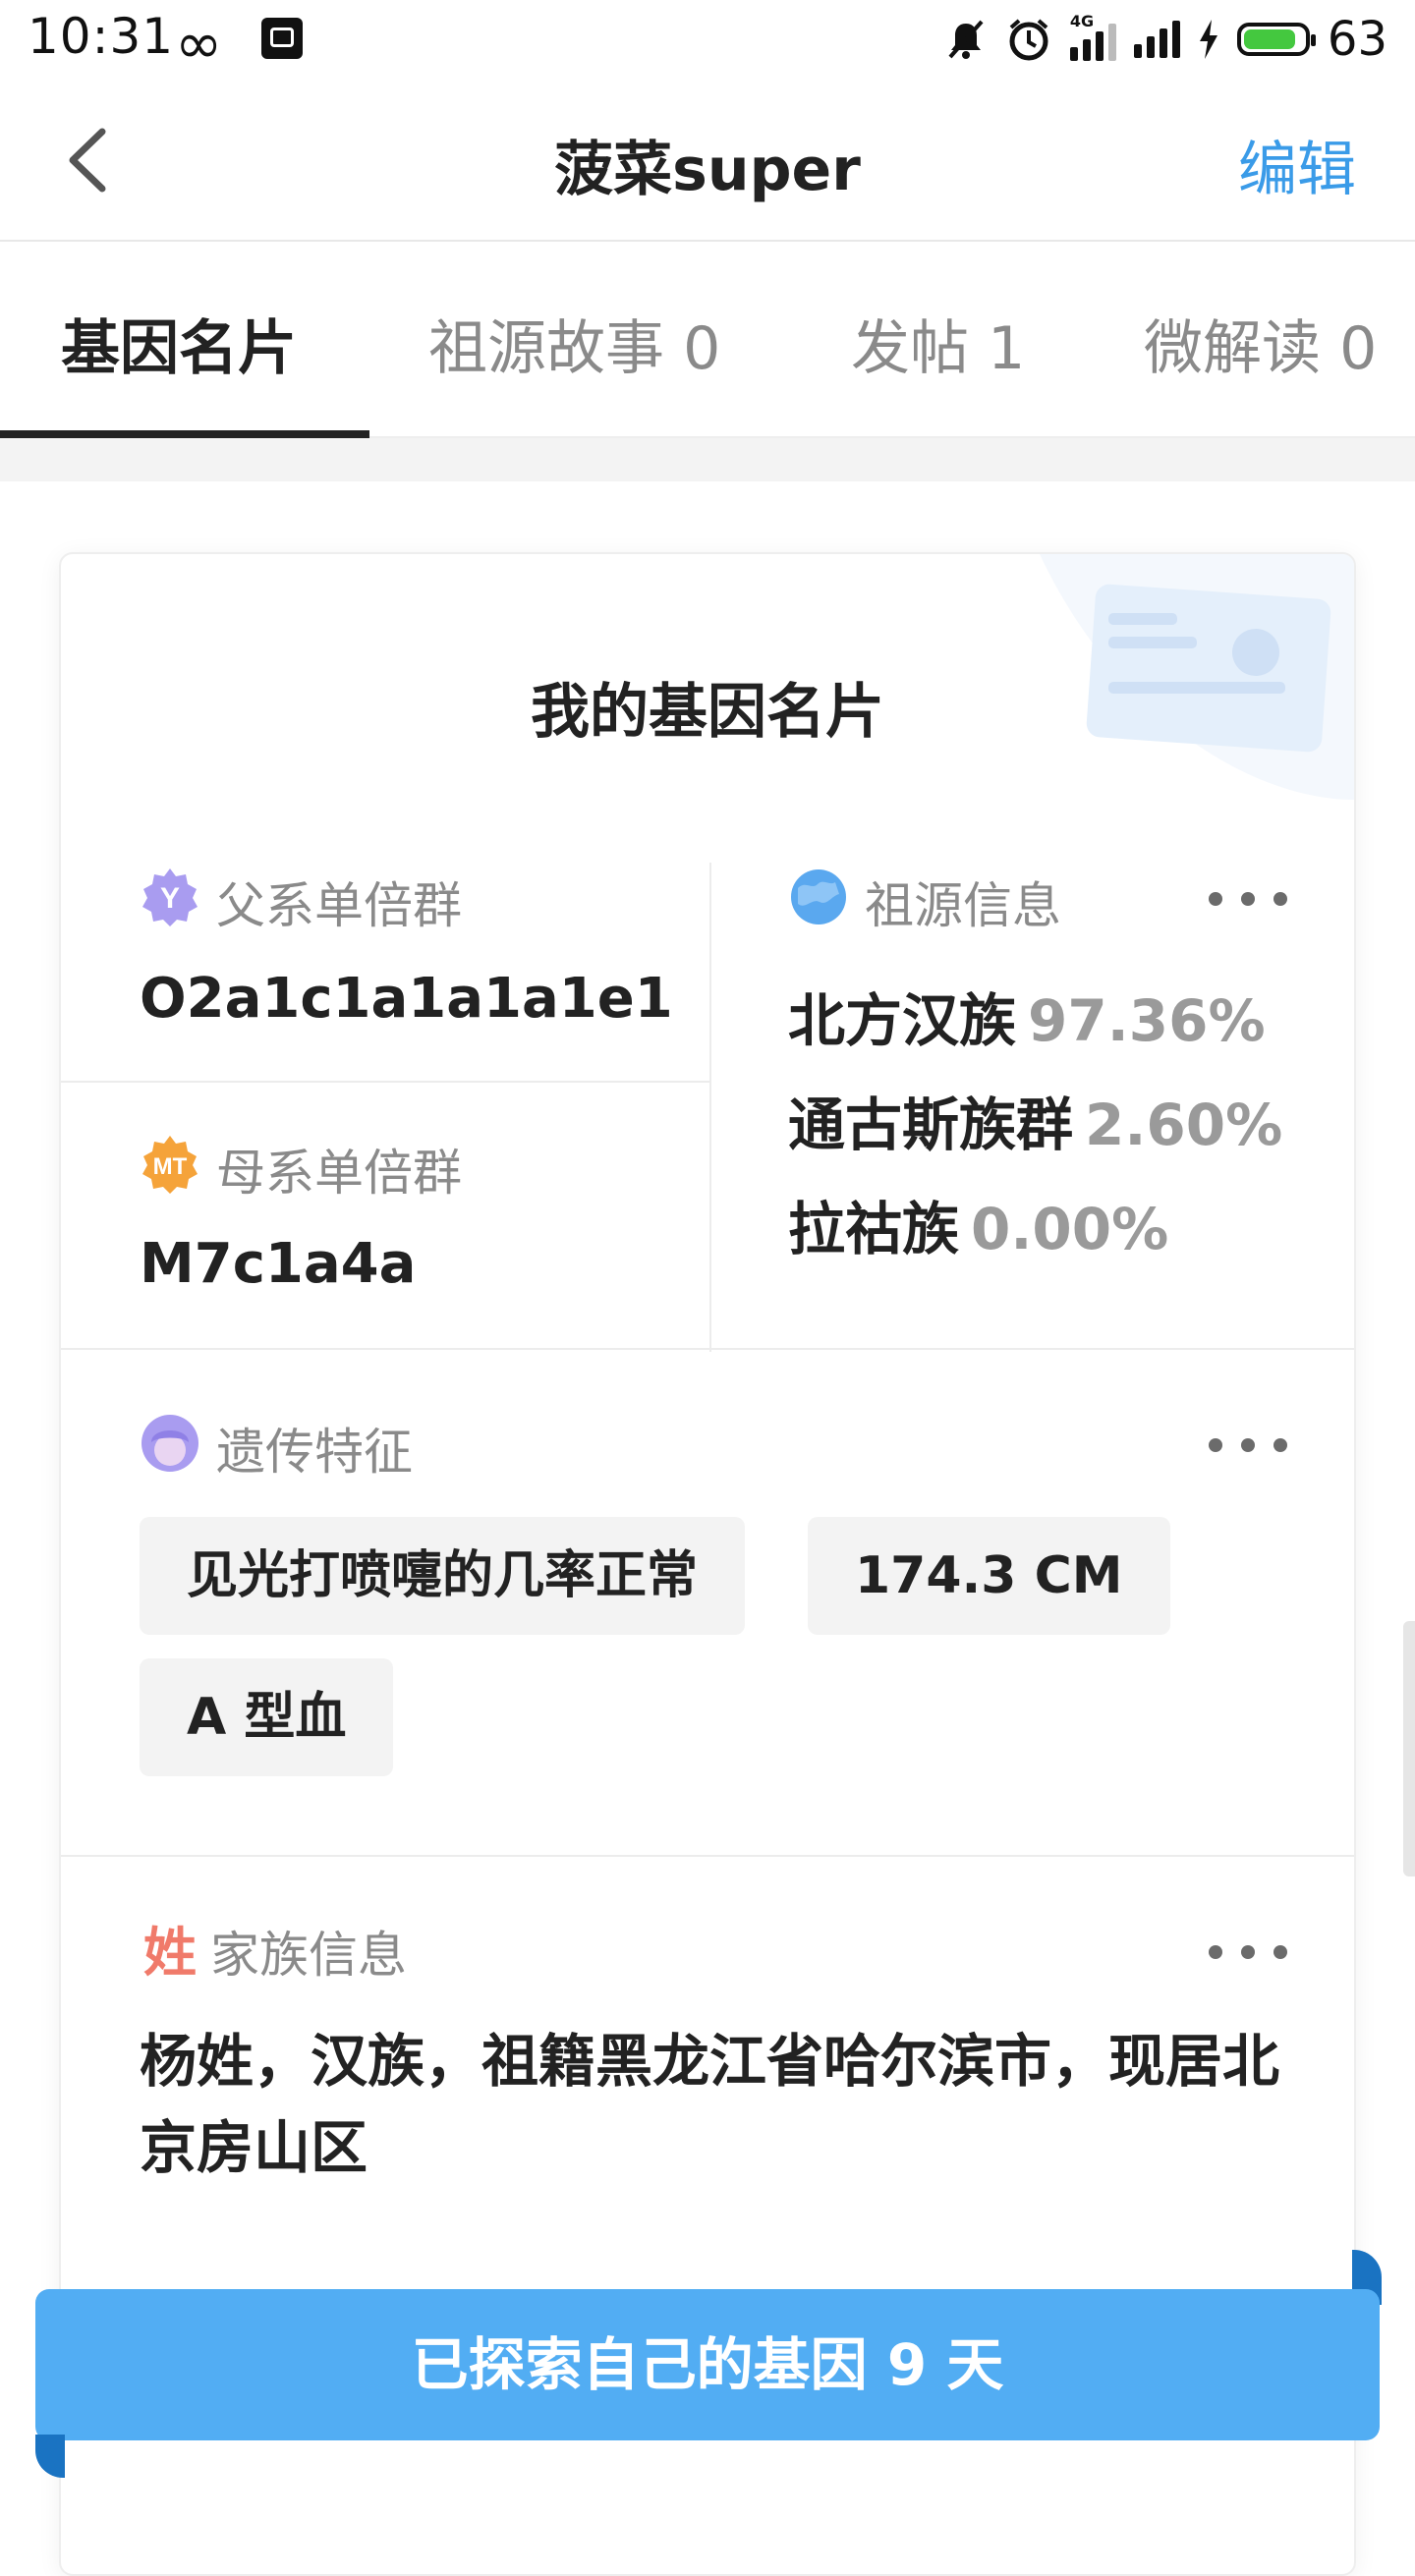  What do you see at coordinates (818, 896) in the screenshot?
I see `globe-icon` at bounding box center [818, 896].